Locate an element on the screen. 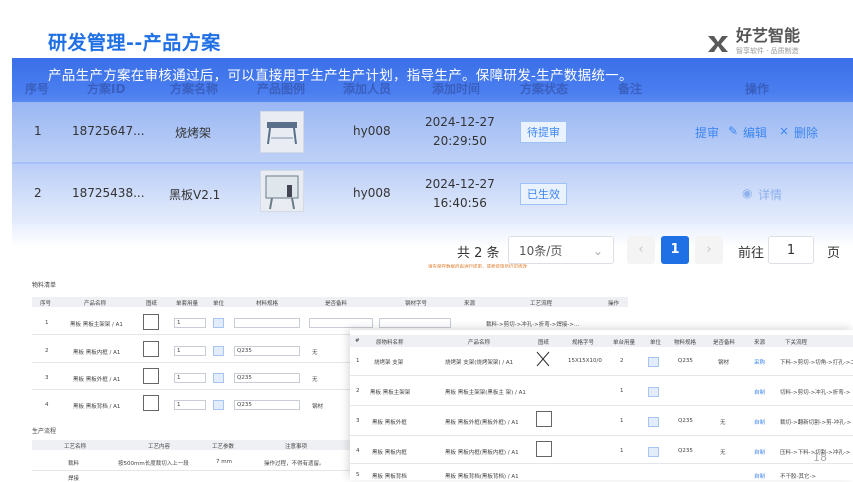 The width and height of the screenshot is (853, 482). total-count: 共 2 条 is located at coordinates (478, 253).